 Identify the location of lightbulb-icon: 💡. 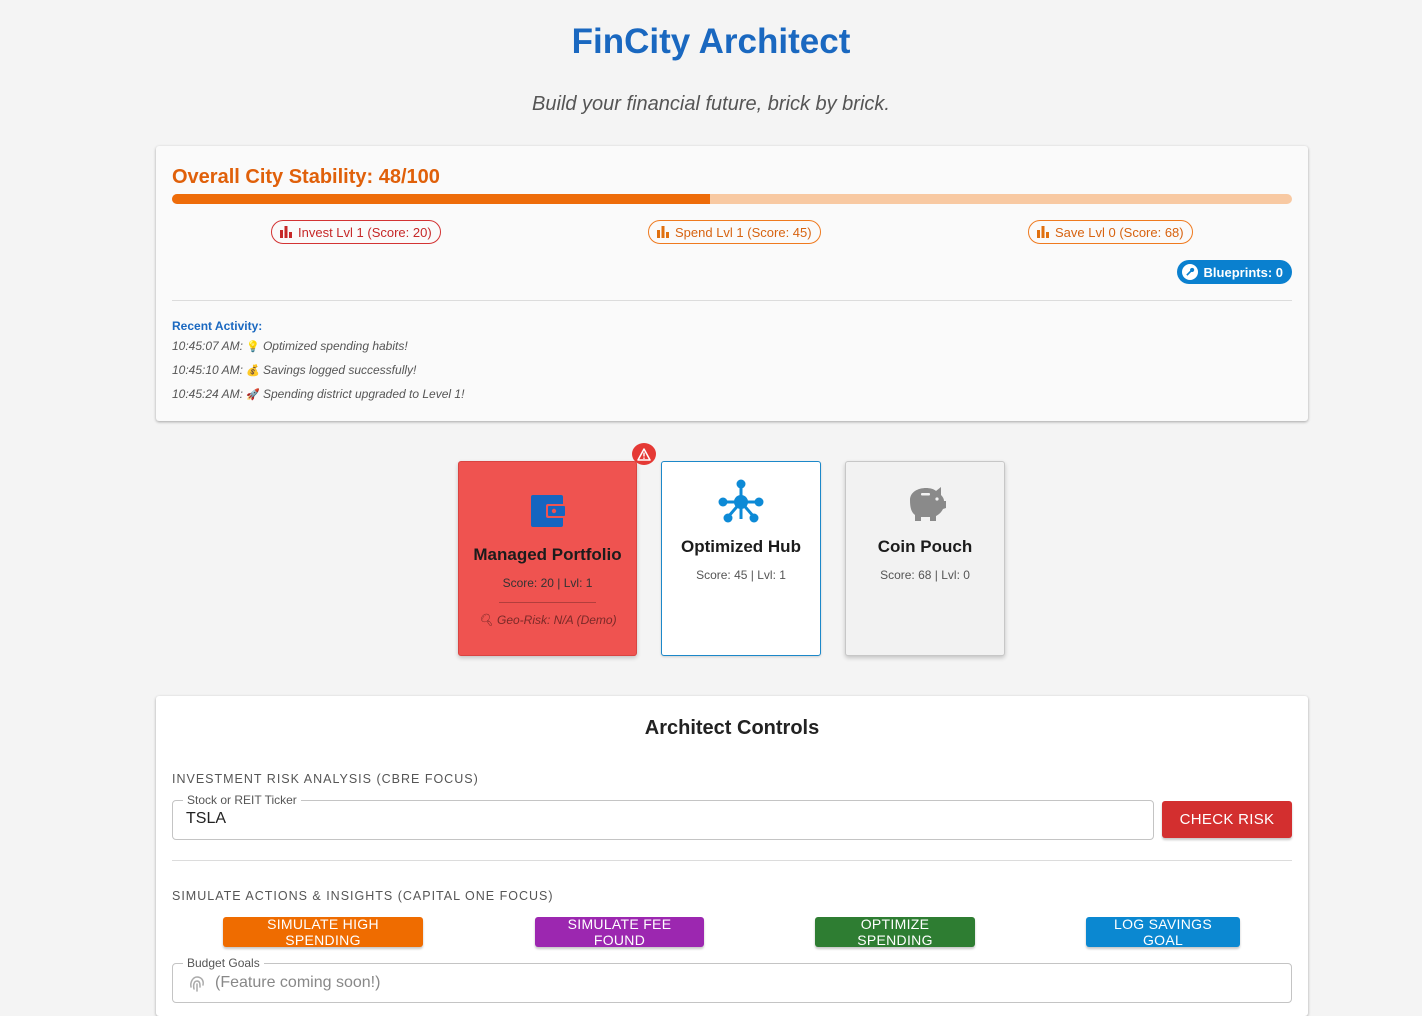
(253, 347).